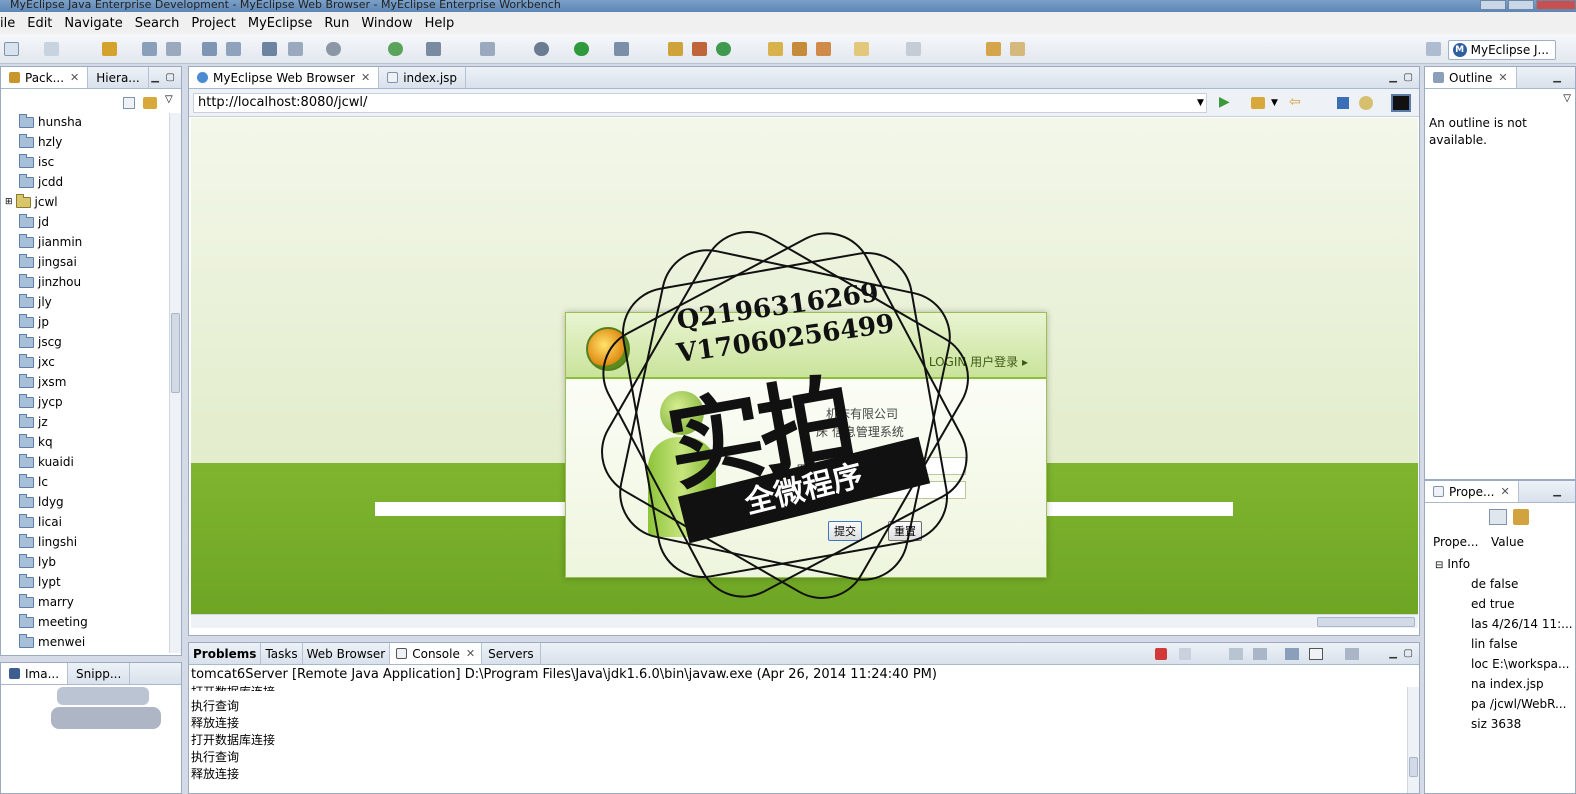 This screenshot has width=1576, height=794. I want to click on tools-icon, so click(295, 49).